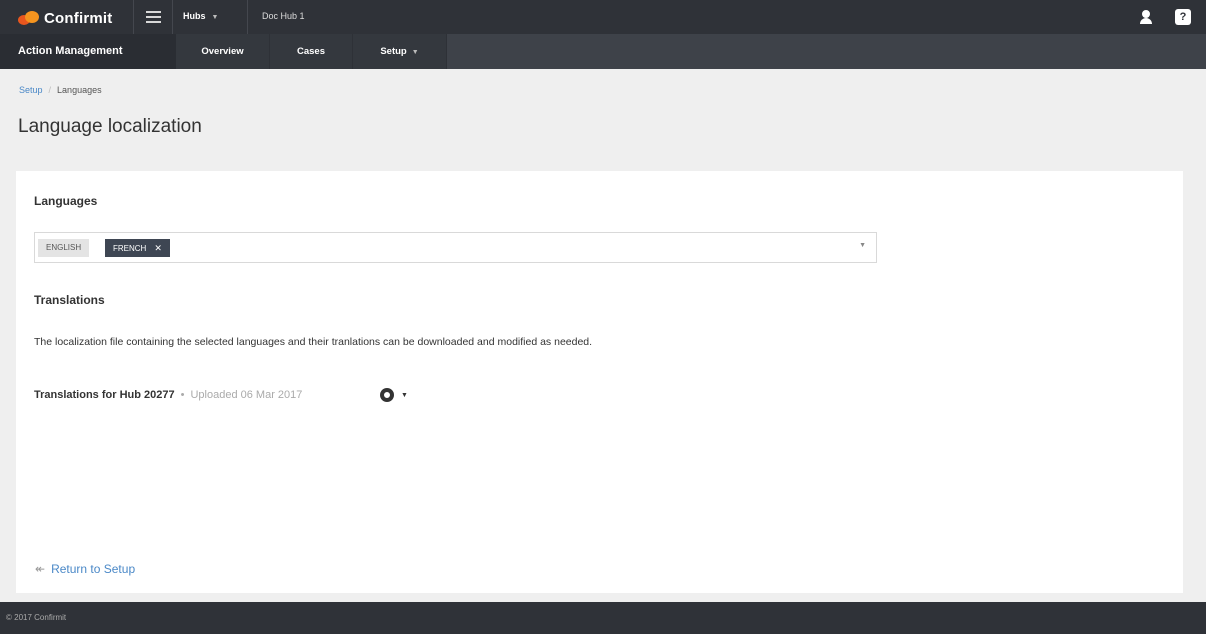  What do you see at coordinates (79, 90) in the screenshot?
I see `breadcrumb-current: Languages` at bounding box center [79, 90].